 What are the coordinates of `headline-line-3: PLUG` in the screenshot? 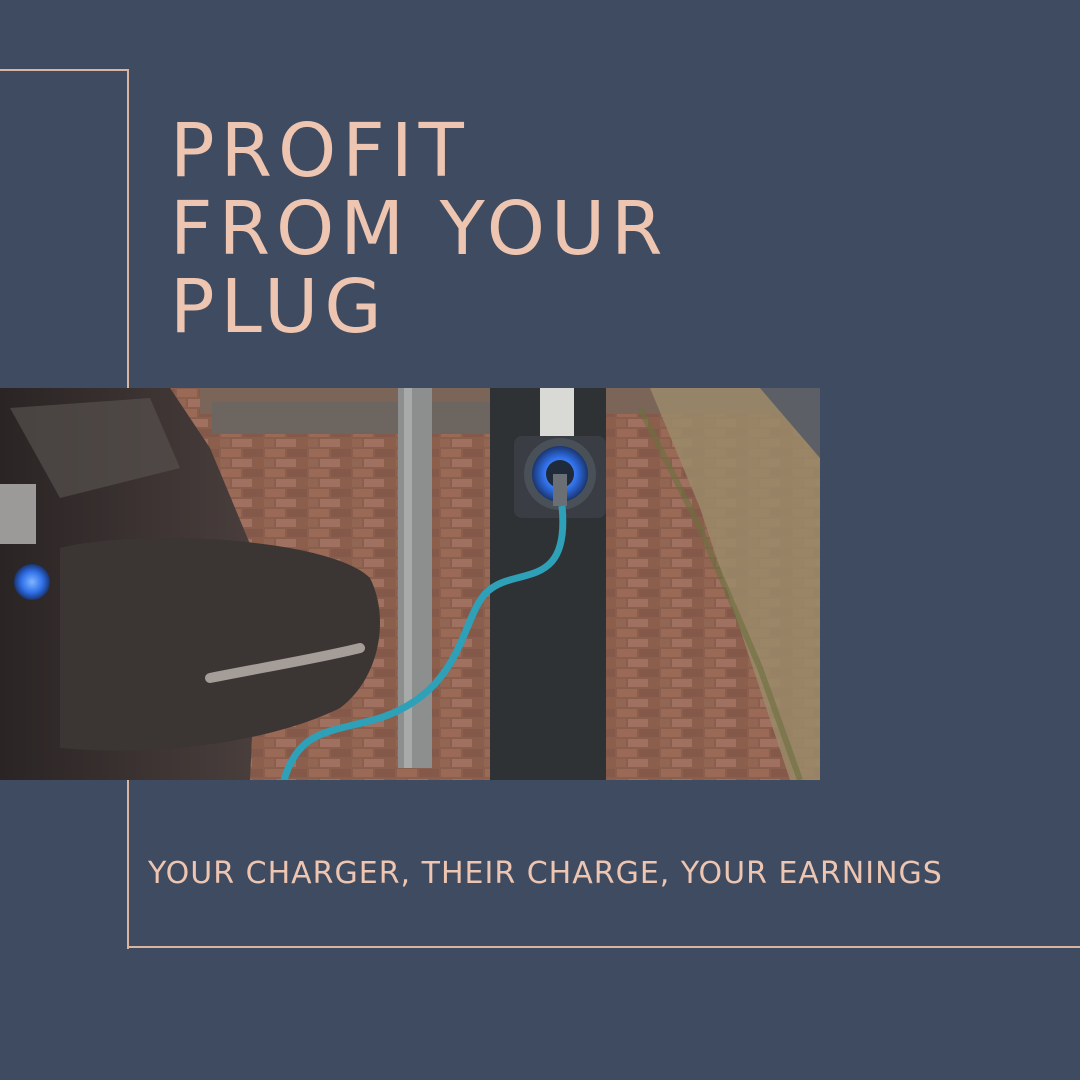 It's located at (279, 307).